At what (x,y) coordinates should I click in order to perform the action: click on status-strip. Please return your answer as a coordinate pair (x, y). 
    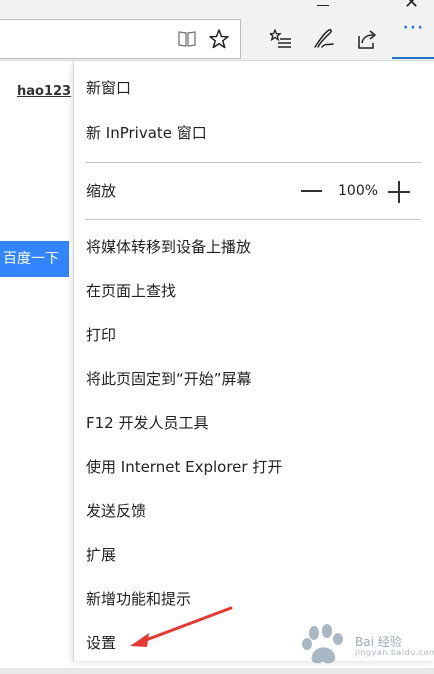
    Looking at the image, I should click on (217, 671).